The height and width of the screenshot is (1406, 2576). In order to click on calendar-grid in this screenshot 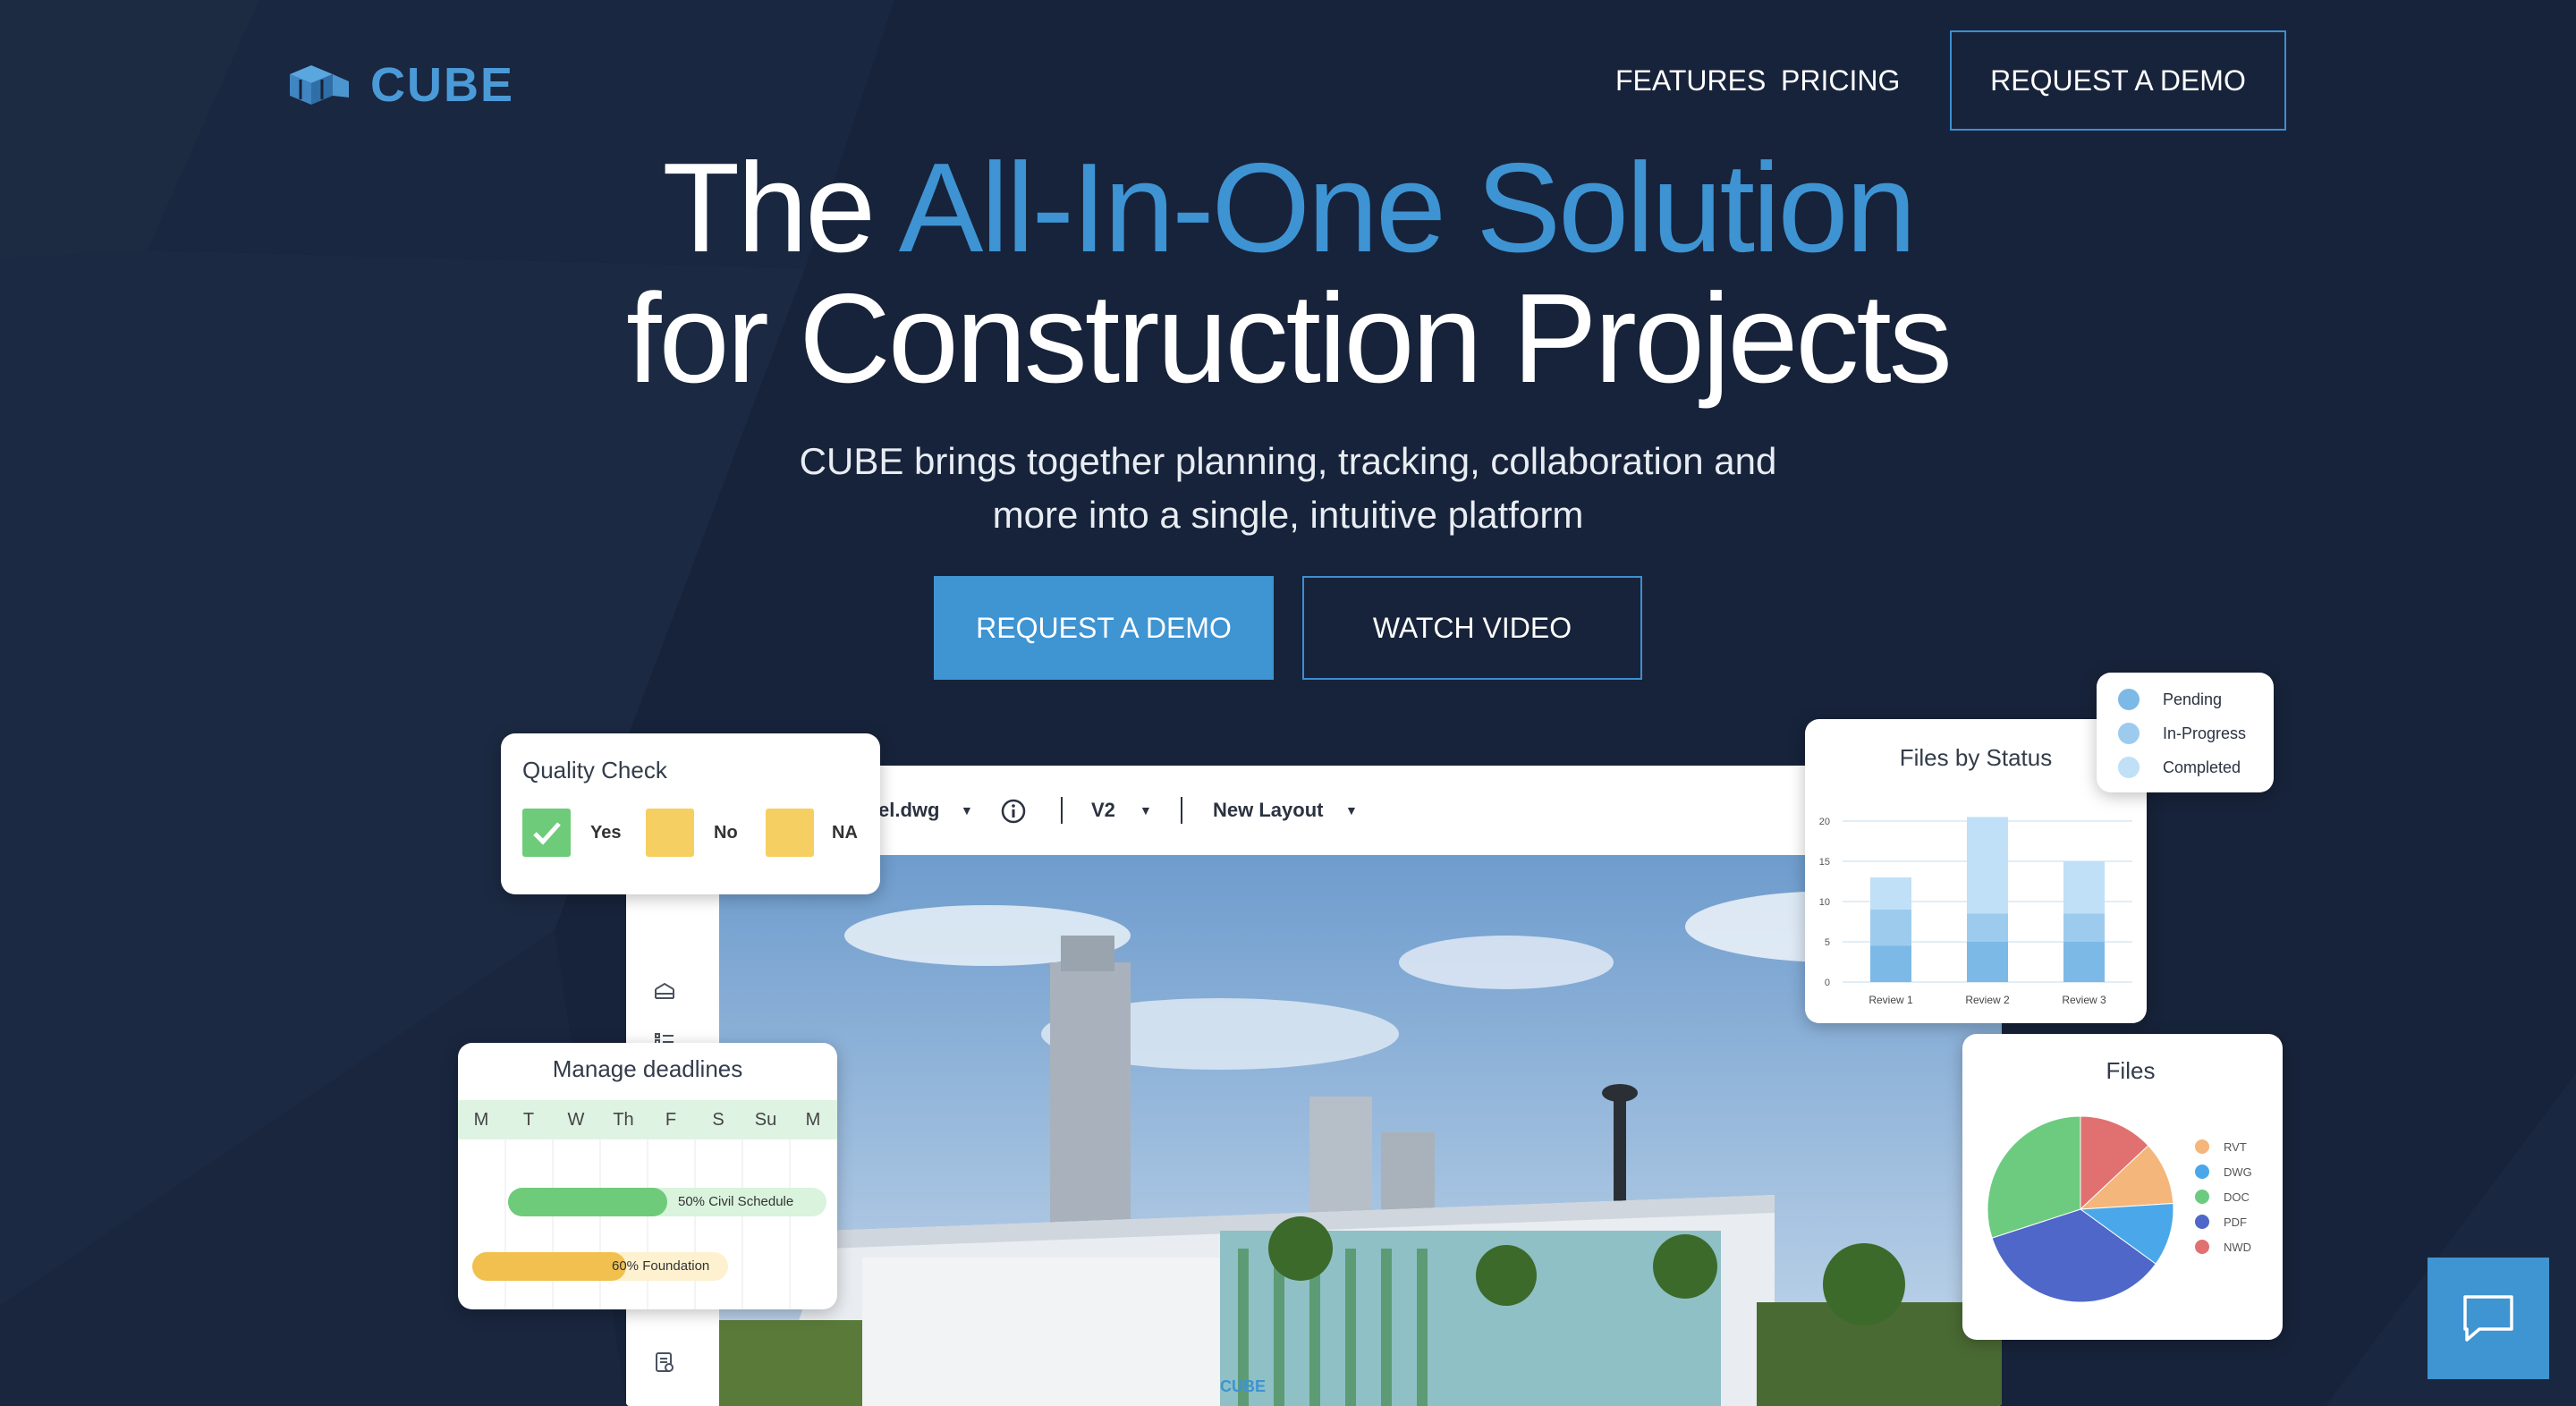, I will do `click(647, 1224)`.